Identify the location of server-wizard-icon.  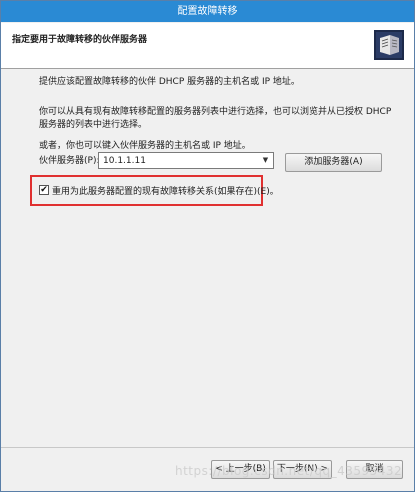
(389, 45).